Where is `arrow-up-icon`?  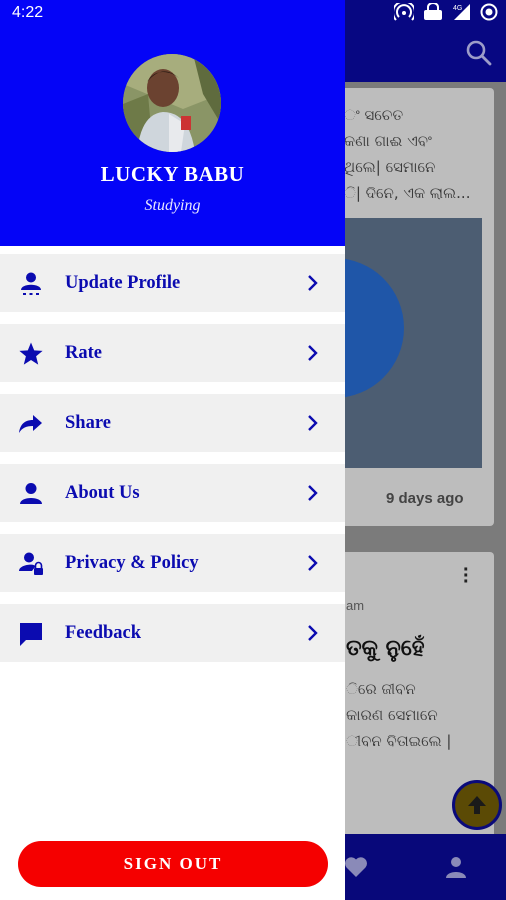 arrow-up-icon is located at coordinates (477, 805).